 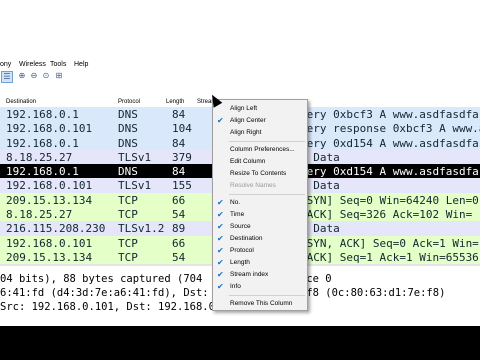 What do you see at coordinates (235, 286) in the screenshot?
I see `menu-item-label: Info` at bounding box center [235, 286].